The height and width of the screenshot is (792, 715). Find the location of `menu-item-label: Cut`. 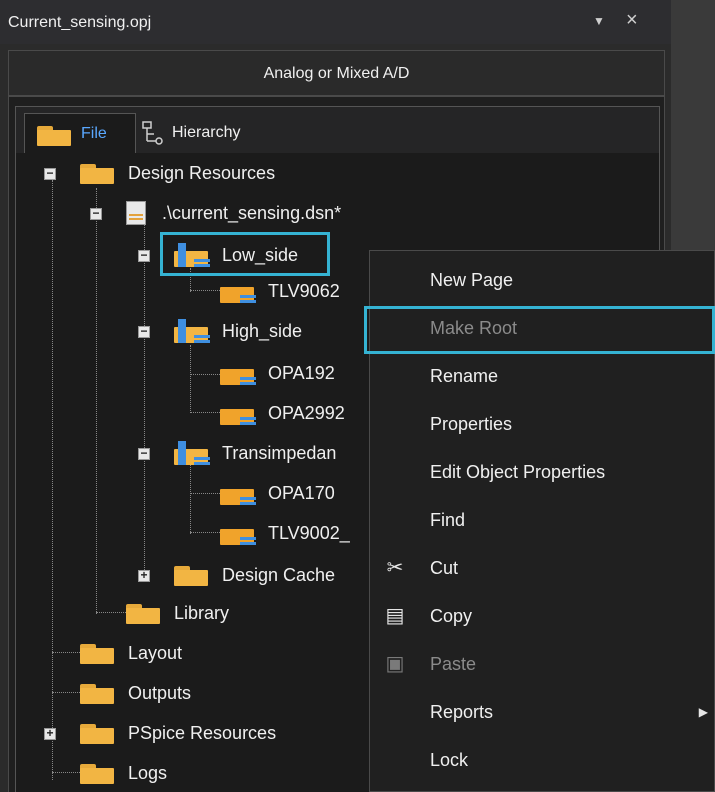

menu-item-label: Cut is located at coordinates (444, 568).